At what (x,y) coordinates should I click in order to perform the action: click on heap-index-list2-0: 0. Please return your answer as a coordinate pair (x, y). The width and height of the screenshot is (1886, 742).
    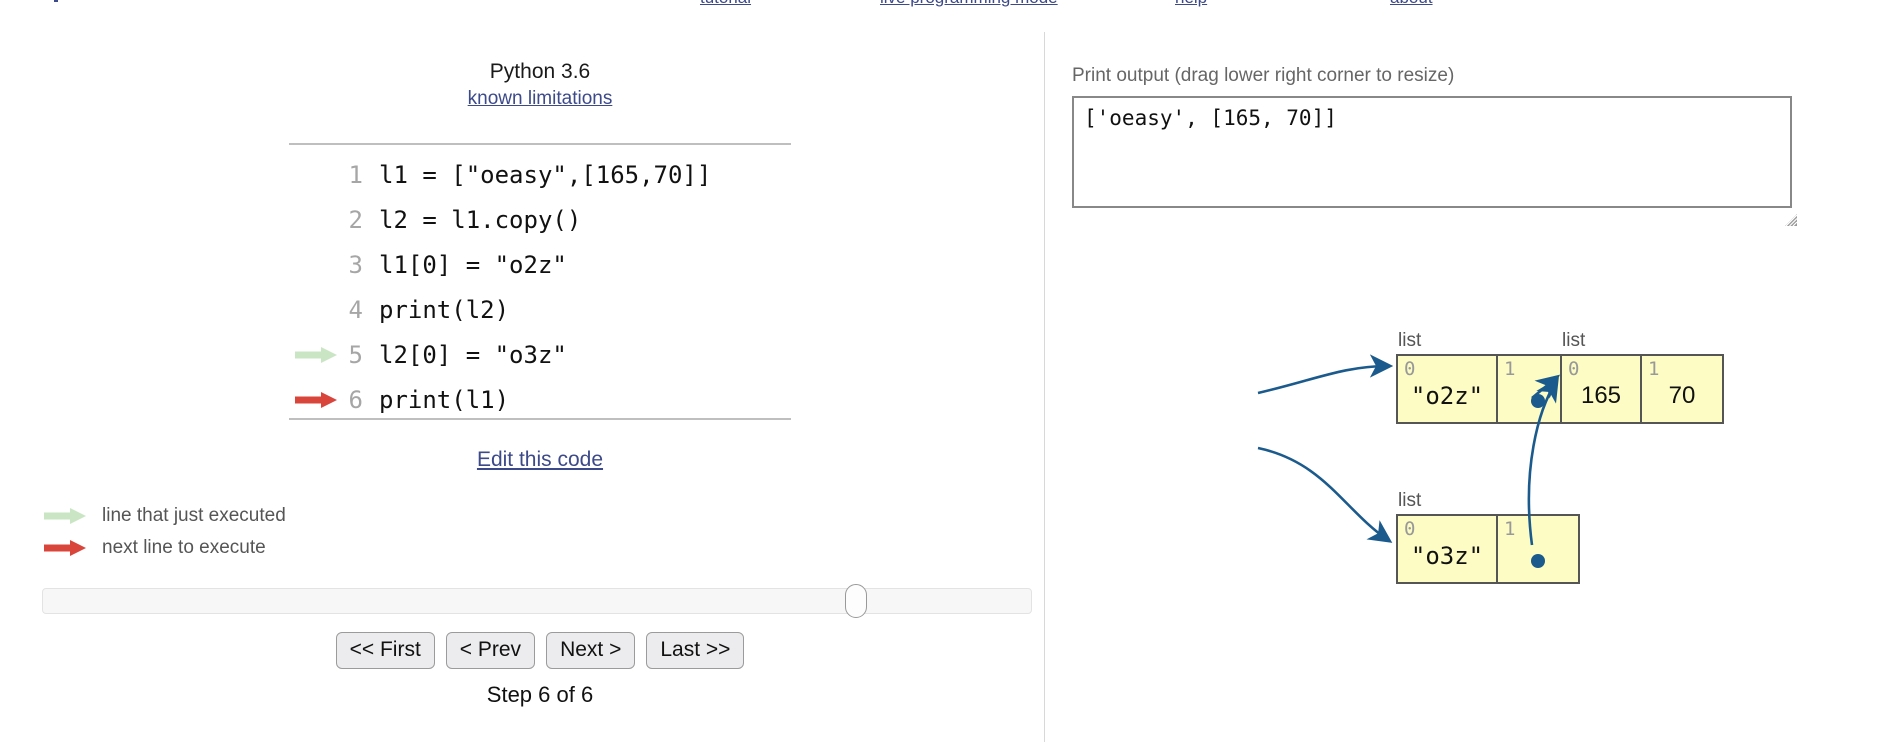
    Looking at the image, I should click on (1574, 369).